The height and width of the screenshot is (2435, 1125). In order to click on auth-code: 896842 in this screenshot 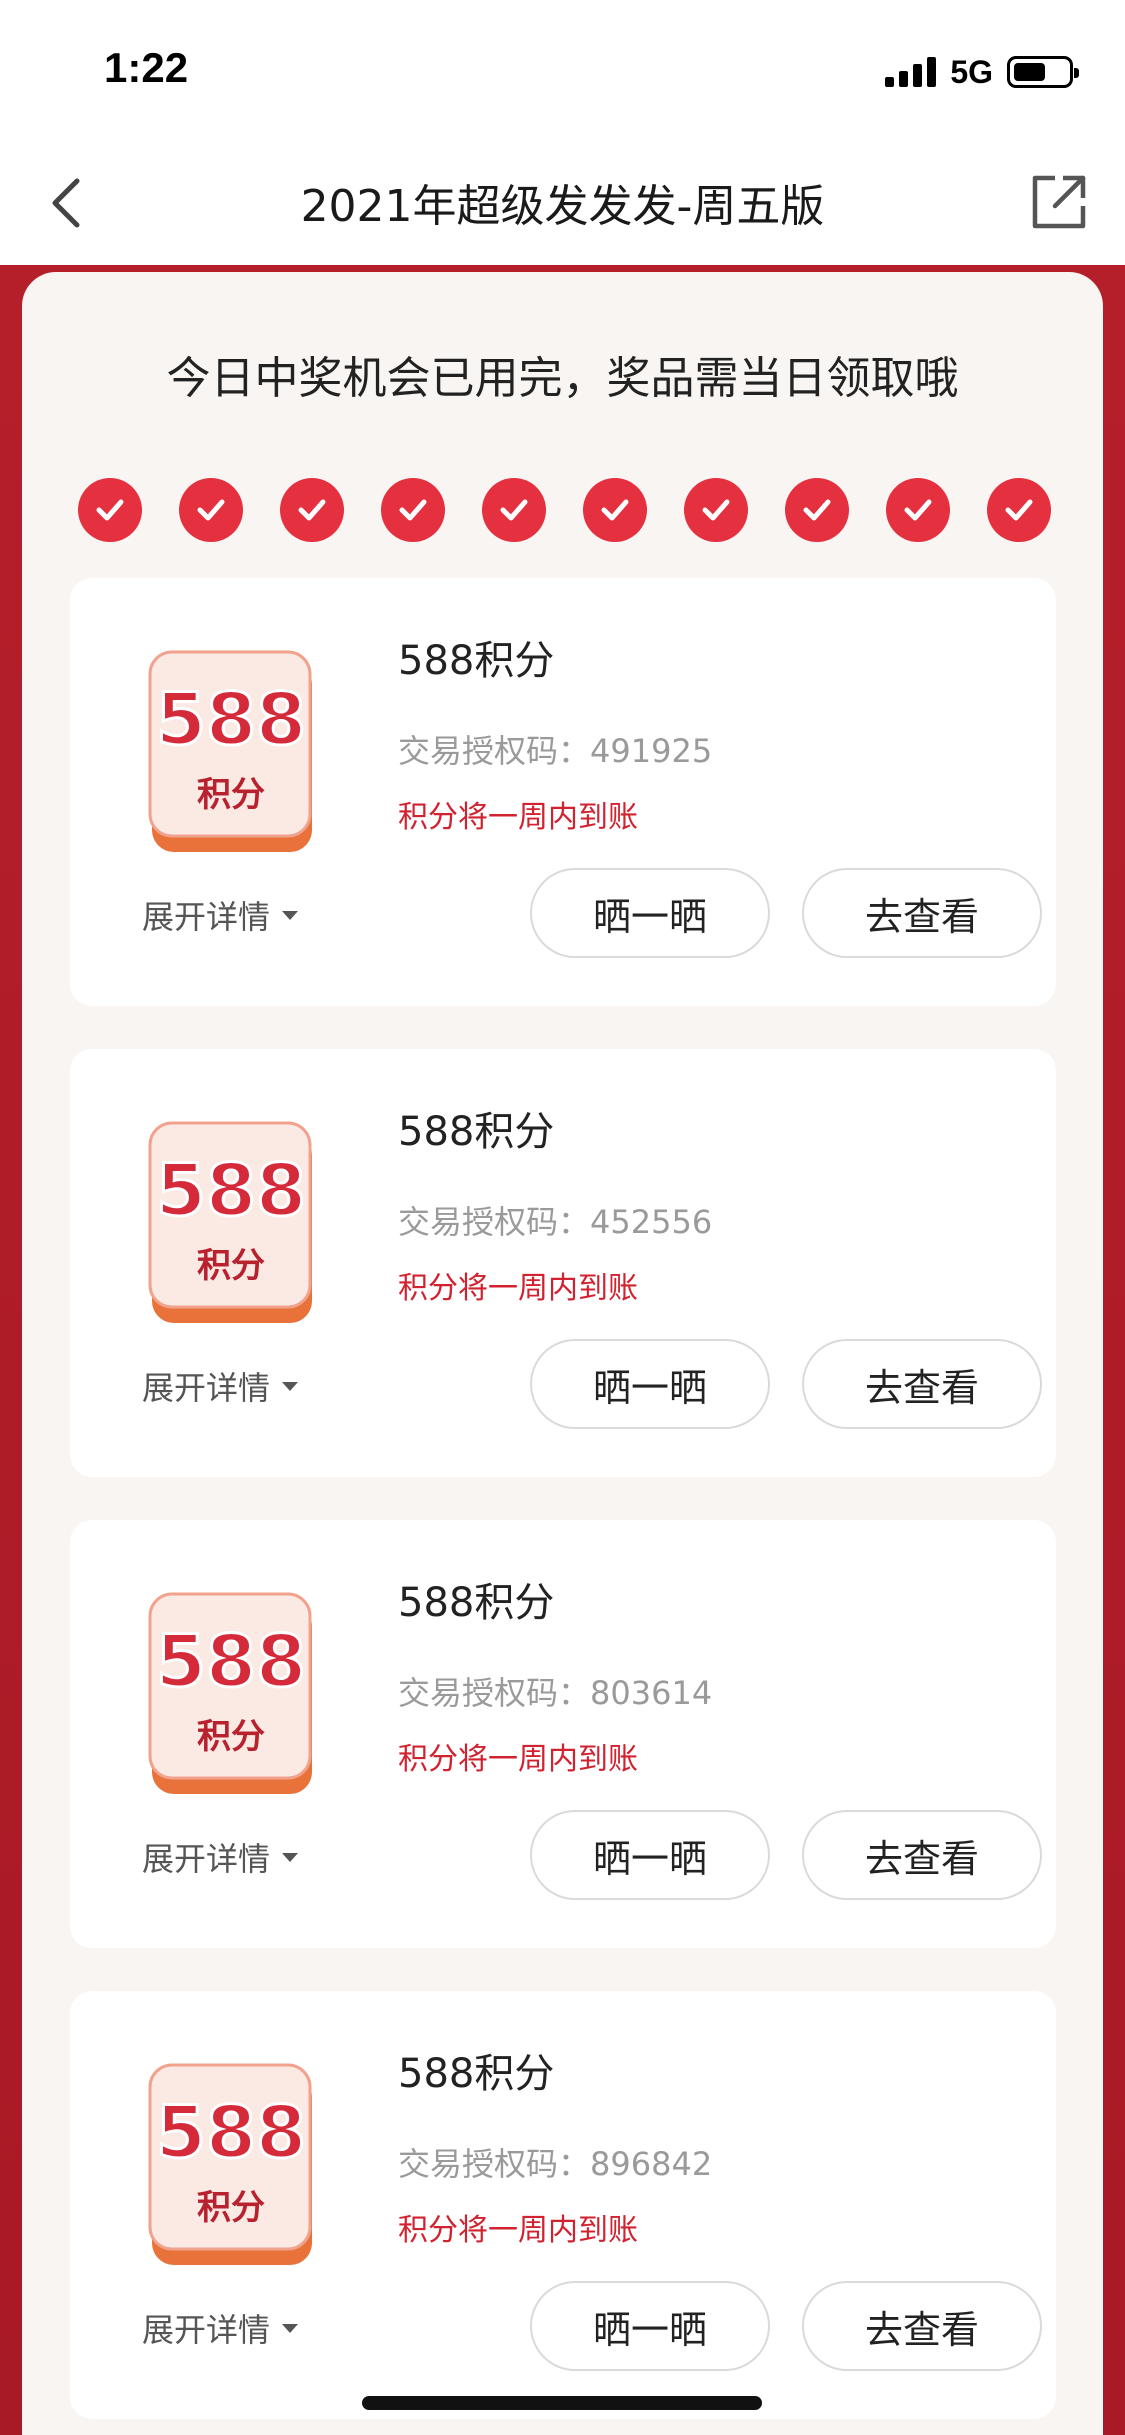, I will do `click(651, 2164)`.